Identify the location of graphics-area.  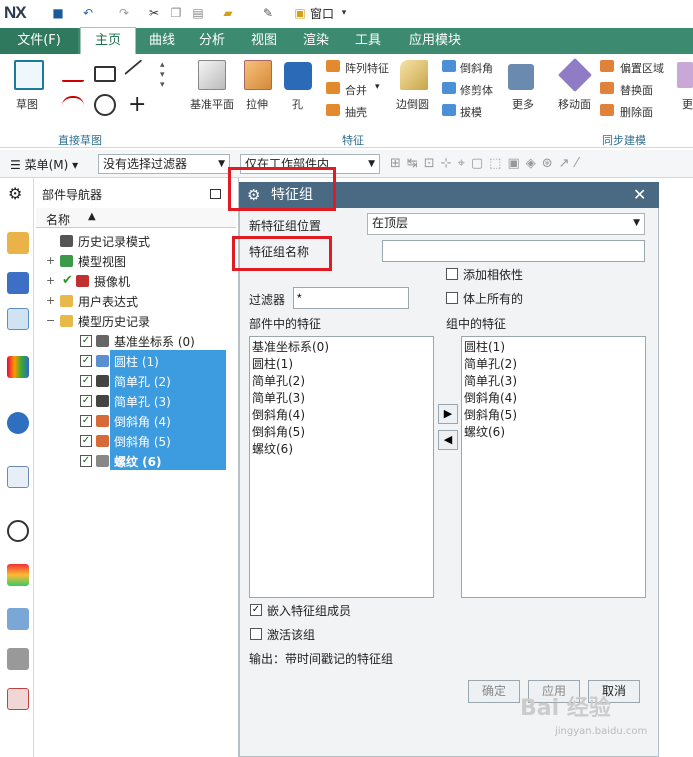
(676, 469).